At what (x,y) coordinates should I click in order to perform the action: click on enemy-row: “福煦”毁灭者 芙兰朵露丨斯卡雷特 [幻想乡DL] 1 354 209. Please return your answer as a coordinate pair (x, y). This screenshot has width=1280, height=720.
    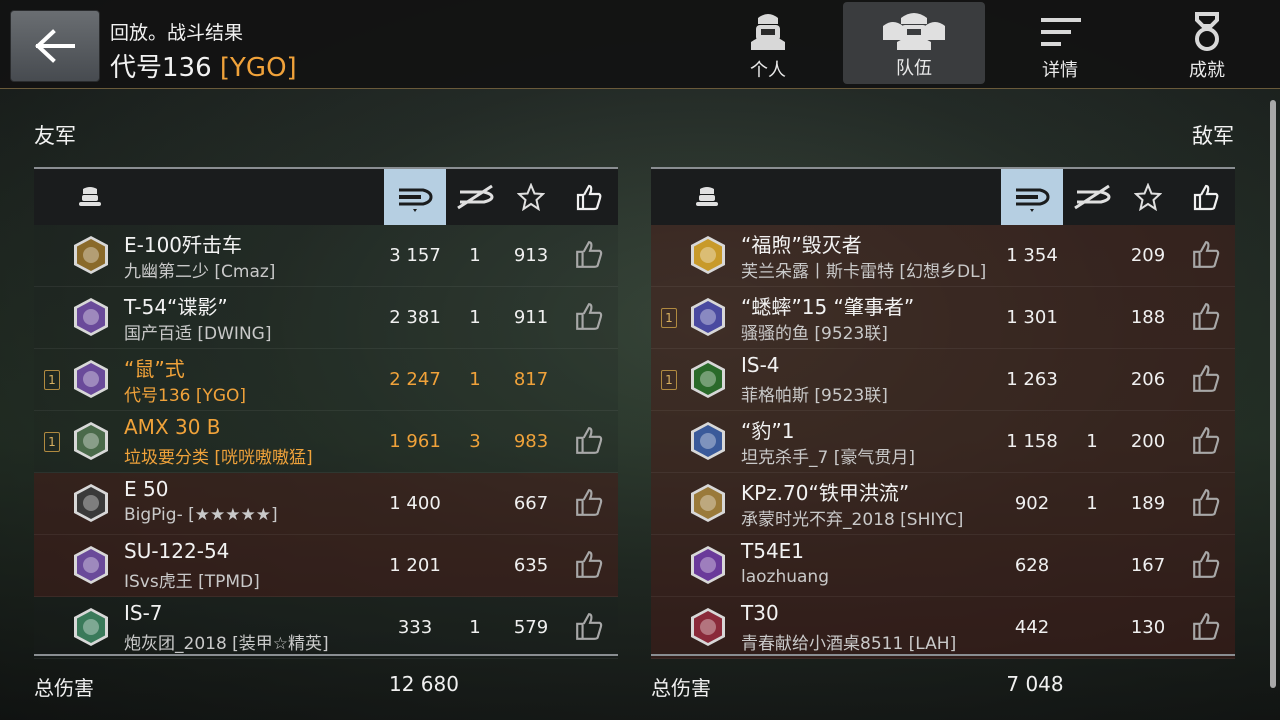
    Looking at the image, I should click on (943, 256).